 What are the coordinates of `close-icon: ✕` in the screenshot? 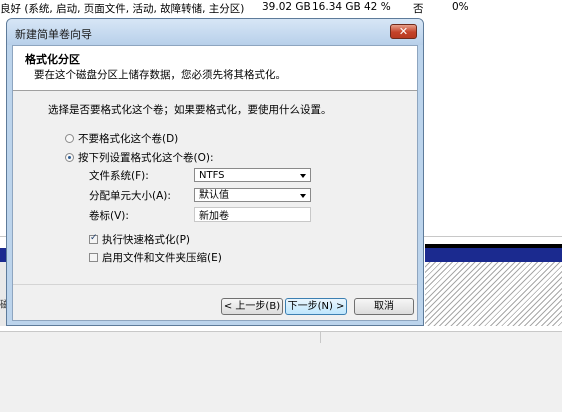 It's located at (403, 31).